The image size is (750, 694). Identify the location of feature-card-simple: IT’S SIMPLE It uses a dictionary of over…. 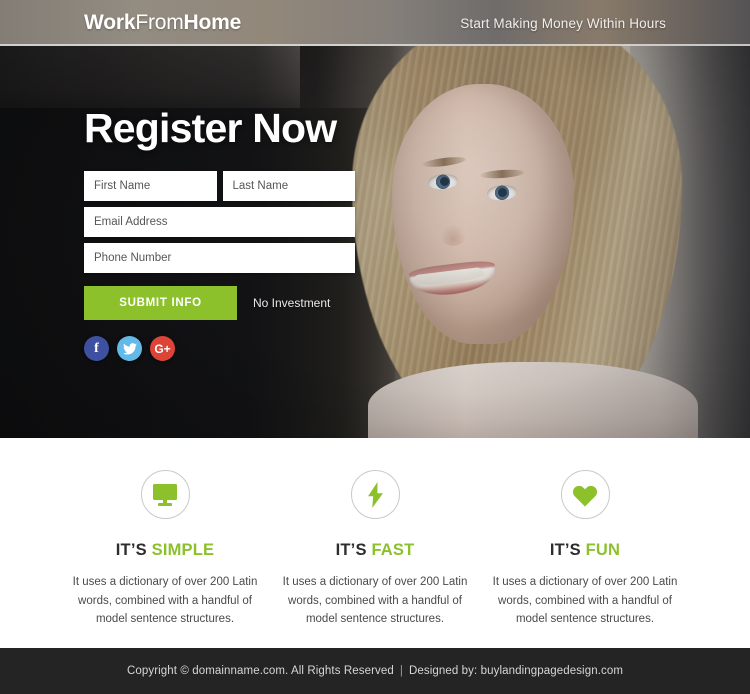
(165, 543).